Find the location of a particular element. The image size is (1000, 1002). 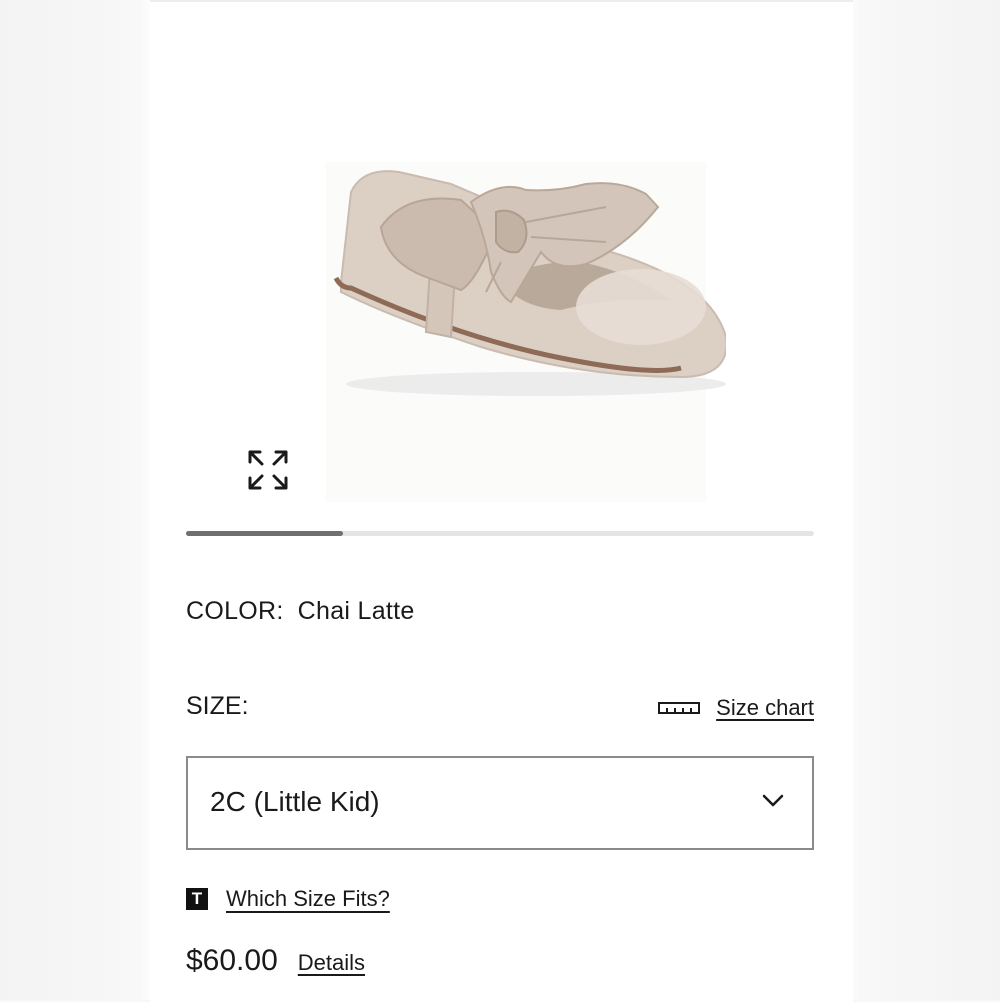

color-value: Chai Latte is located at coordinates (356, 611).